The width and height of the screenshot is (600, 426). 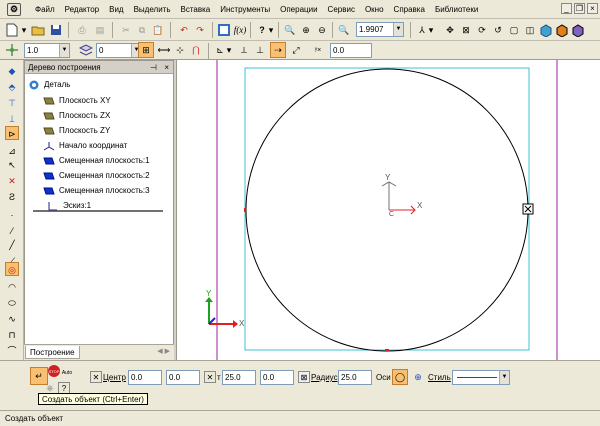 I want to click on zoom-out-icon: ⊖, so click(x=322, y=30).